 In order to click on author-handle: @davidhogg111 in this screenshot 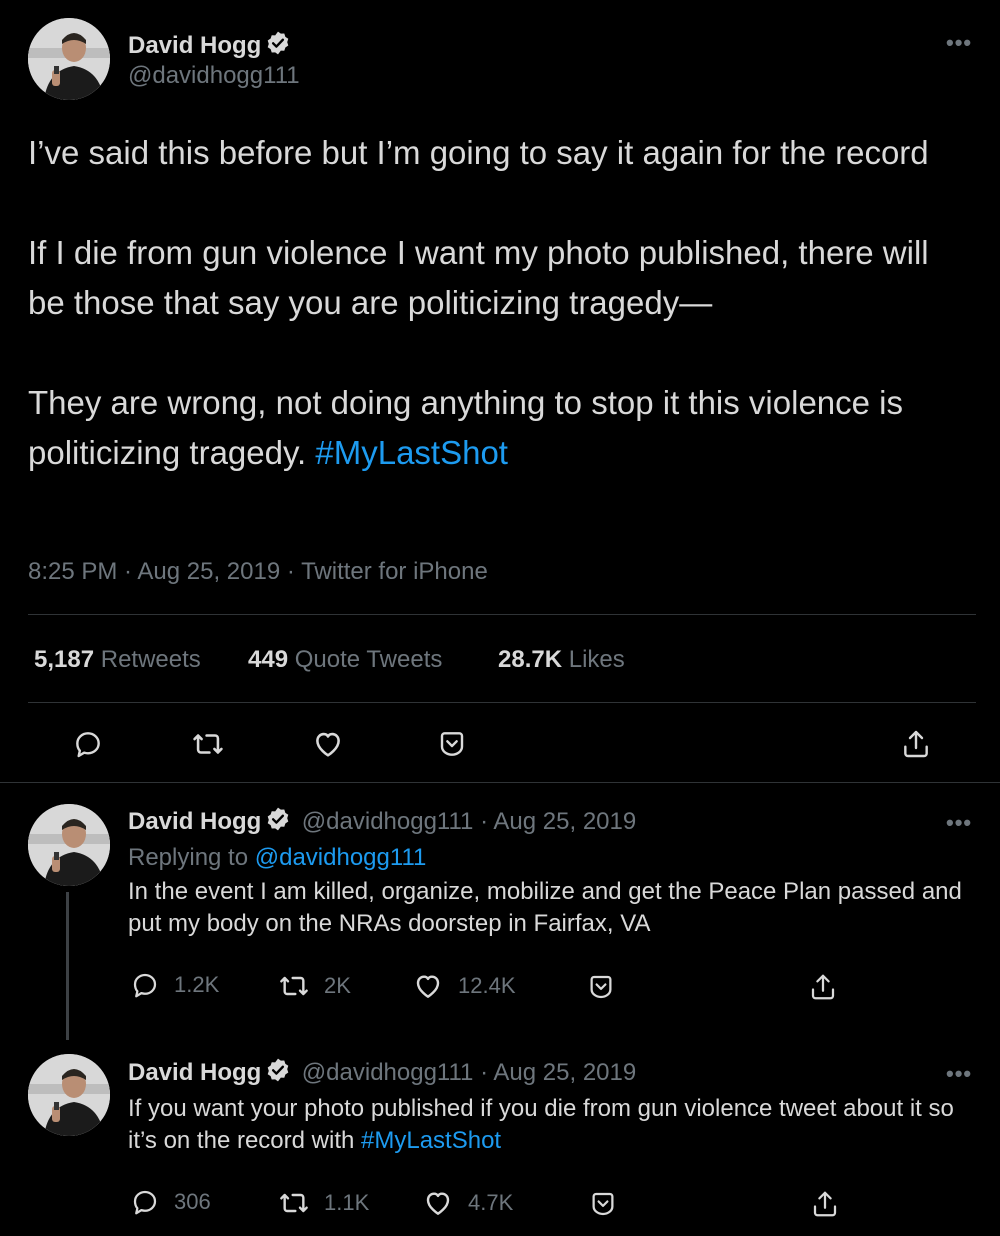, I will do `click(214, 76)`.